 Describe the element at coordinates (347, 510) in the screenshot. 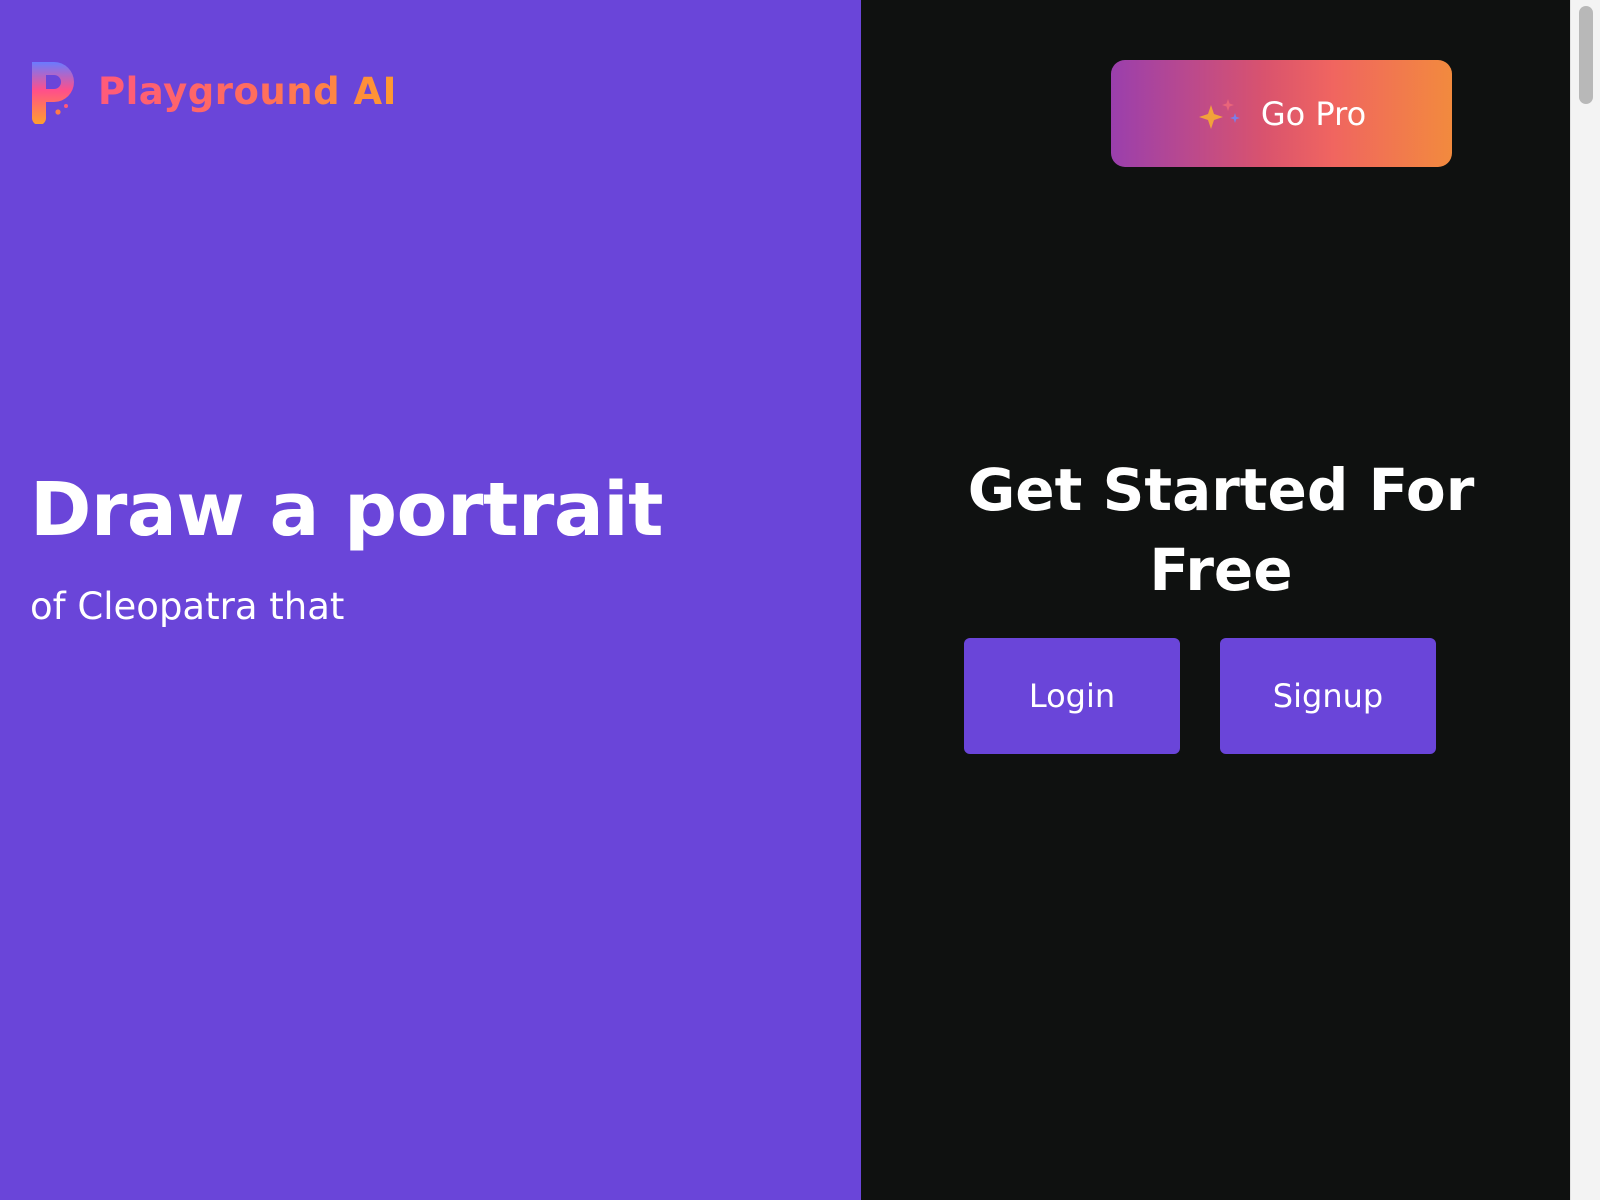

I see `hero-title: Draw a portrait` at that location.